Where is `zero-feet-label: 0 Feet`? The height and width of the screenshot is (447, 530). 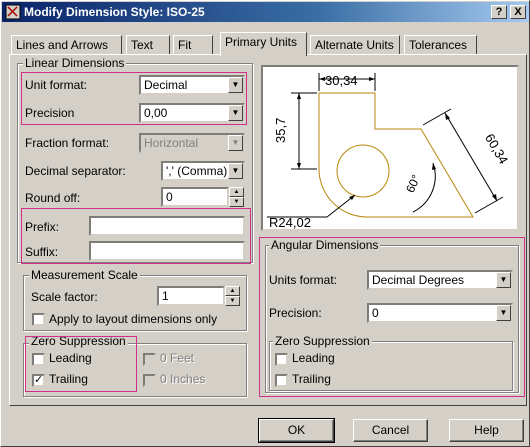
zero-feet-label: 0 Feet is located at coordinates (177, 358).